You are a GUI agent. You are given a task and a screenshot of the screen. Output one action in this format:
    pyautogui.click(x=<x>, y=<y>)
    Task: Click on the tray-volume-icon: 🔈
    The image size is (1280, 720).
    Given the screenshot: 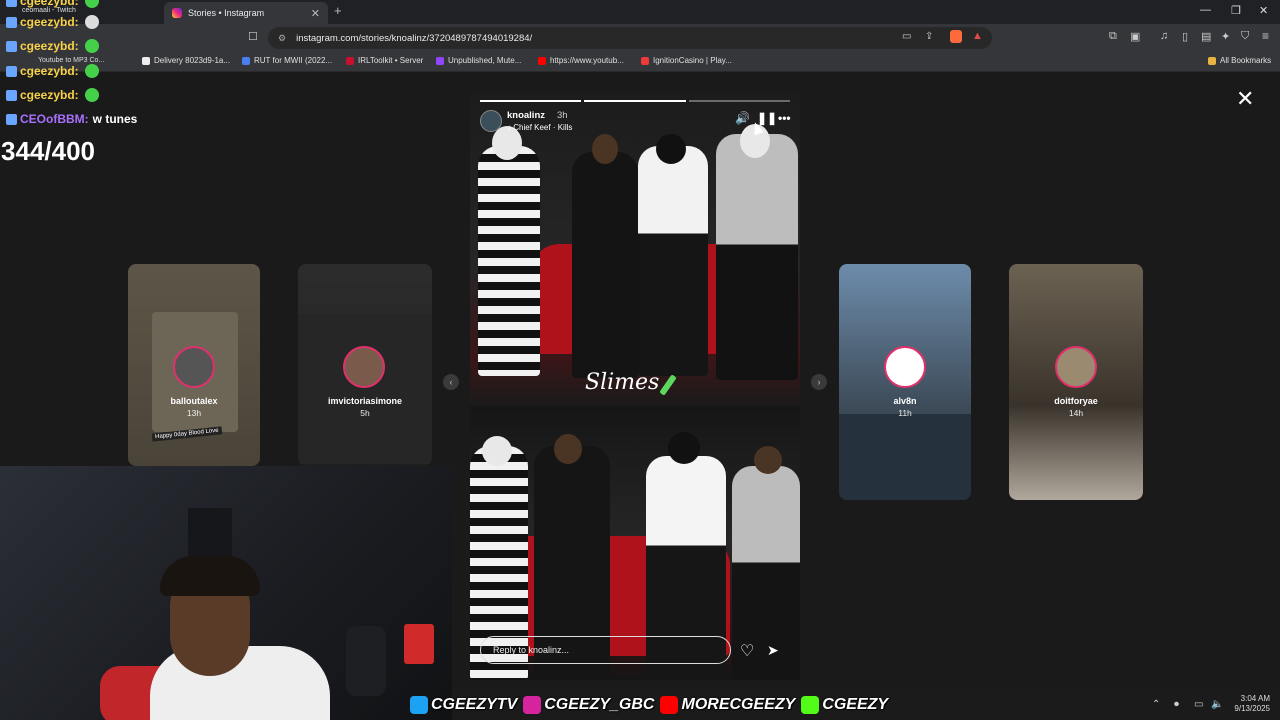 What is the action you would take?
    pyautogui.click(x=1217, y=704)
    